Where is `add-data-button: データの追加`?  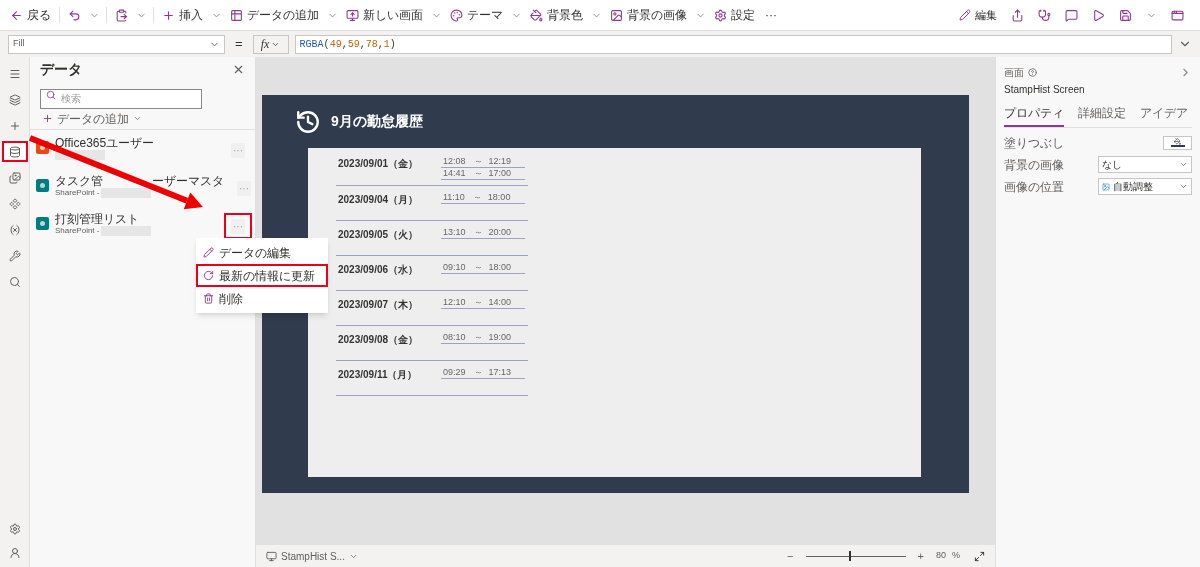 add-data-button: データの追加 is located at coordinates (142, 118).